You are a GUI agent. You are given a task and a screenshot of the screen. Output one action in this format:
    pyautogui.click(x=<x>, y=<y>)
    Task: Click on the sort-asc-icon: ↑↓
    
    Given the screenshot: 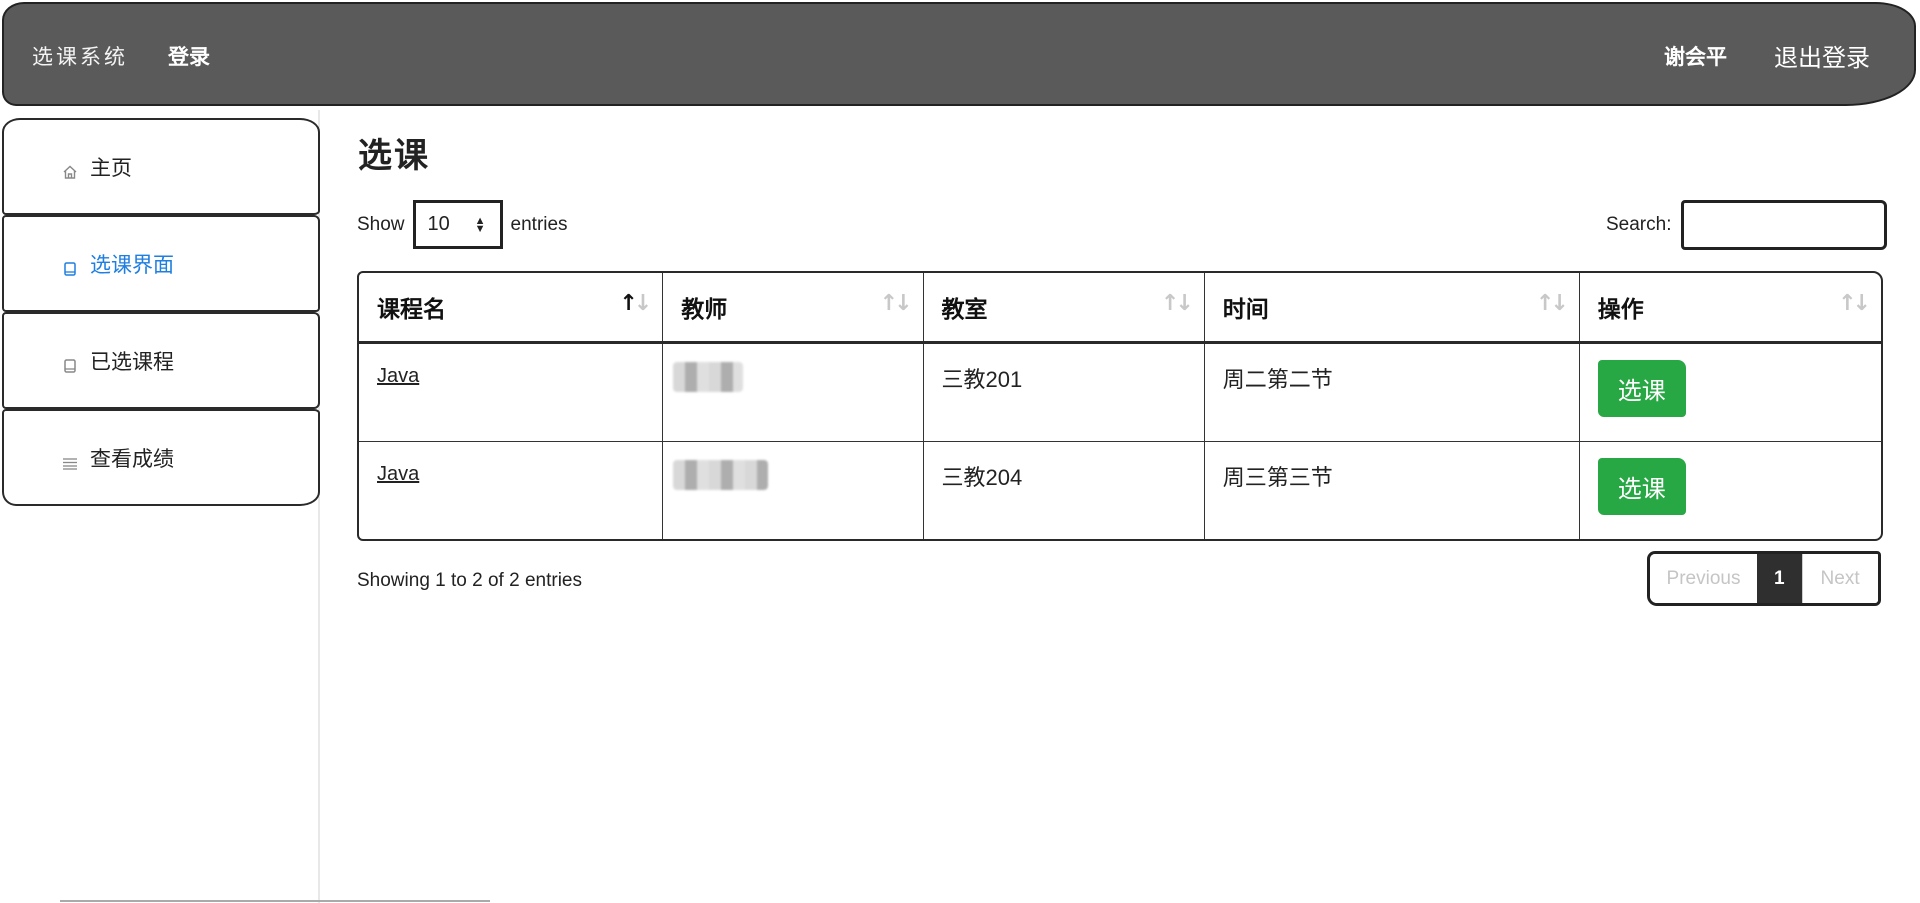 What is the action you would take?
    pyautogui.click(x=635, y=303)
    